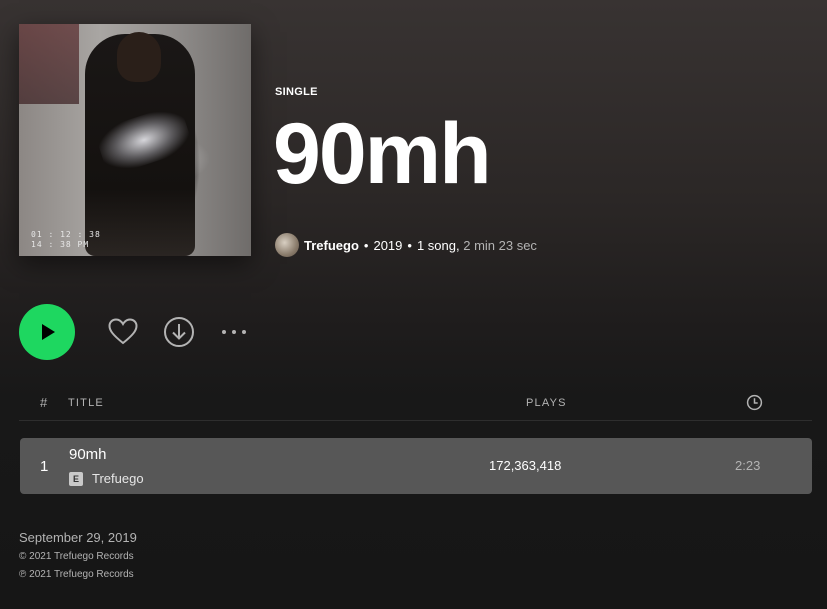 The height and width of the screenshot is (609, 827). What do you see at coordinates (287, 245) in the screenshot?
I see `artist-avatar` at bounding box center [287, 245].